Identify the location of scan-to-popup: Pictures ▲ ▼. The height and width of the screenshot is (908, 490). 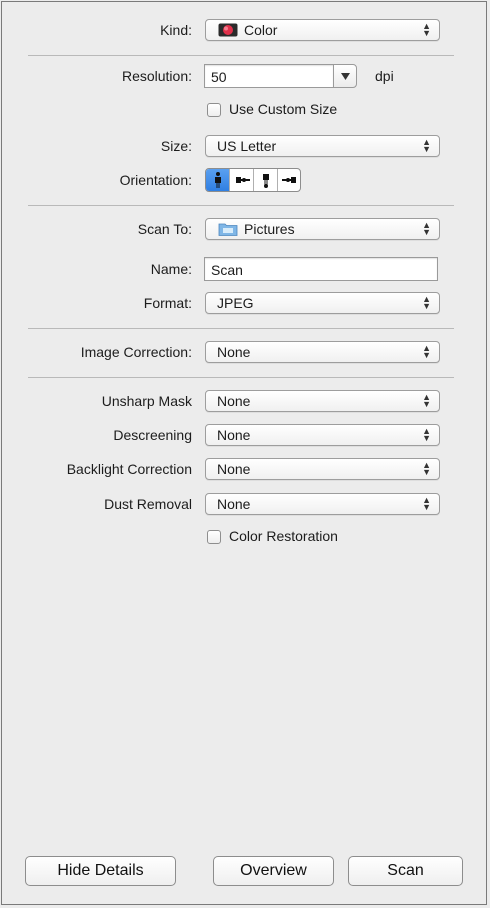
(322, 229).